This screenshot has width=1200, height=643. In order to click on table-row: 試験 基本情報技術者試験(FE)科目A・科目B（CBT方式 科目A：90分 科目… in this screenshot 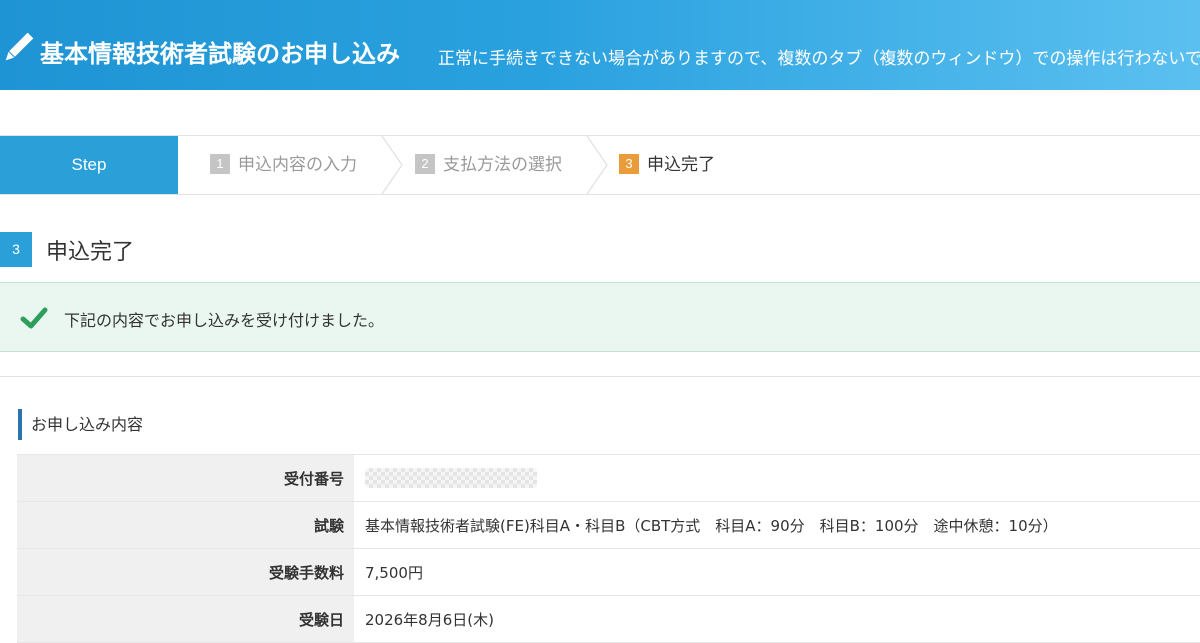, I will do `click(608, 525)`.